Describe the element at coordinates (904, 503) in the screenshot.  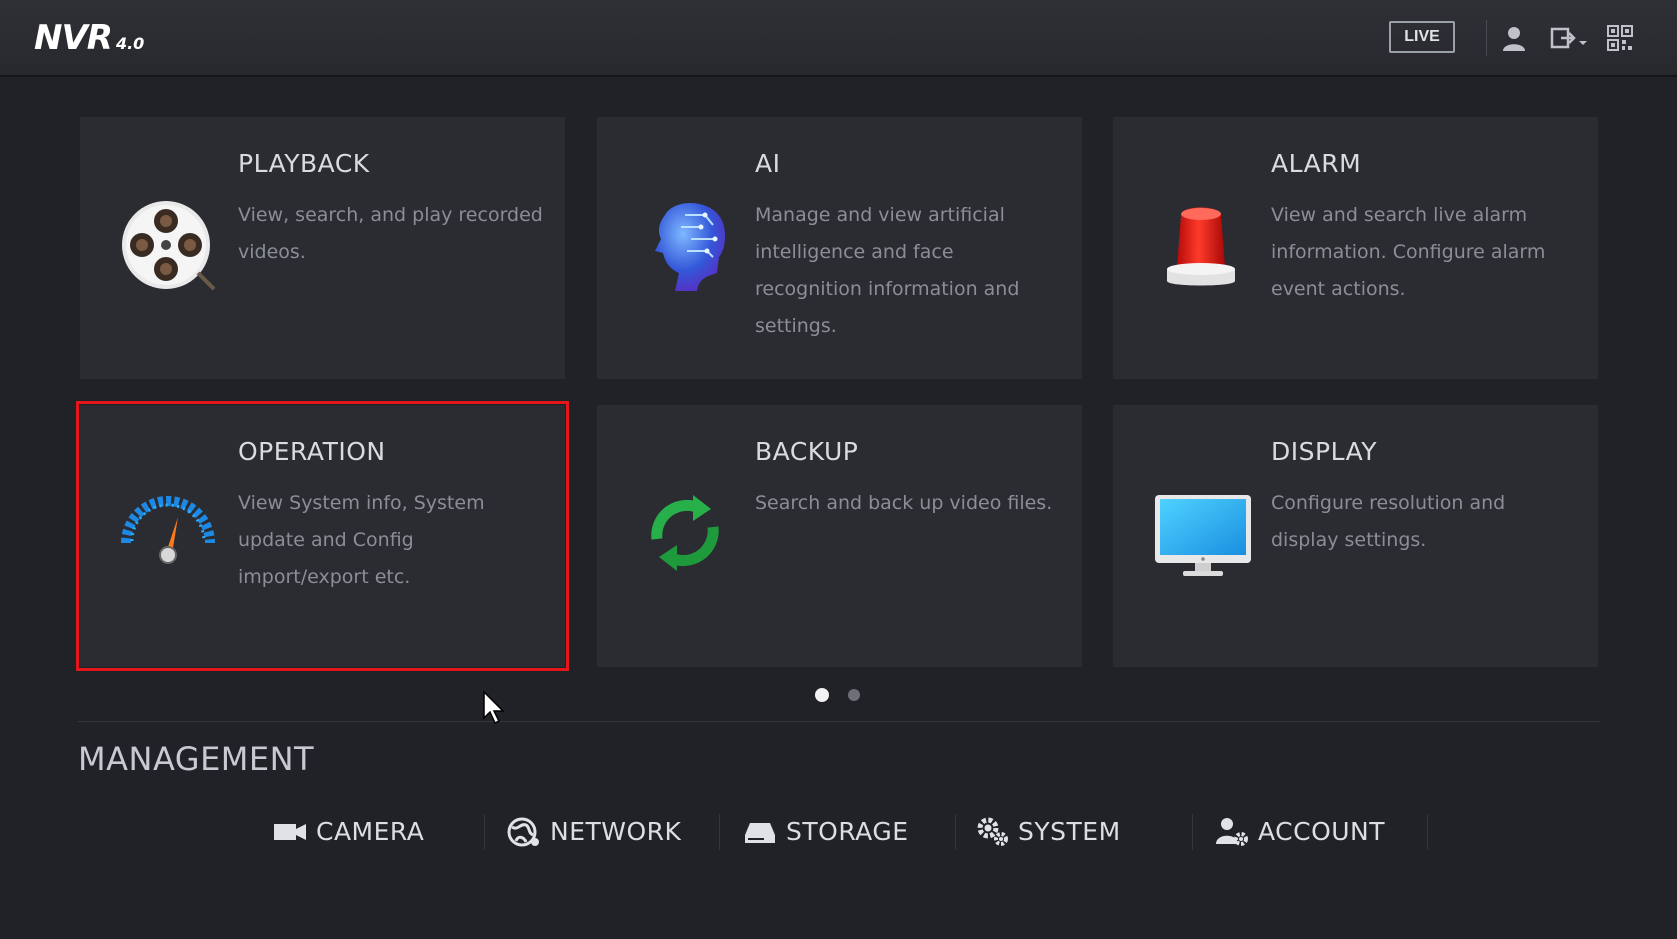
I see `card-description: Search and back up video files.` at that location.